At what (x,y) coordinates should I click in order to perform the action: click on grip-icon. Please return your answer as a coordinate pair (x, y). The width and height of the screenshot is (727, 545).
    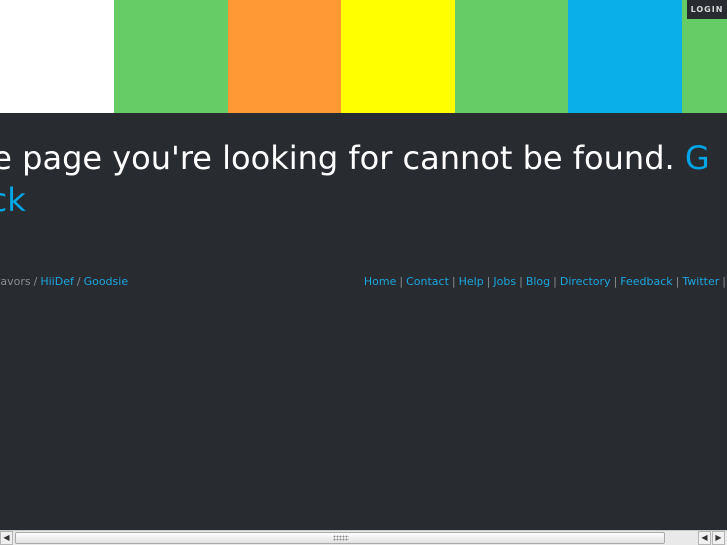
    Looking at the image, I should click on (341, 538).